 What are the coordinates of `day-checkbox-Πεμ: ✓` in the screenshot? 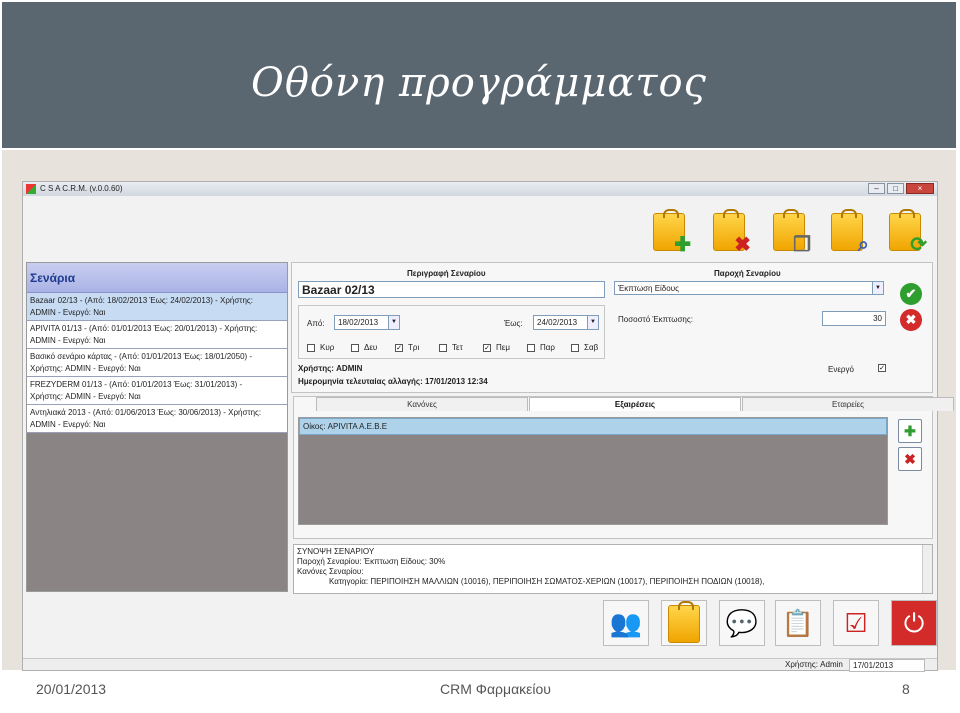 It's located at (487, 348).